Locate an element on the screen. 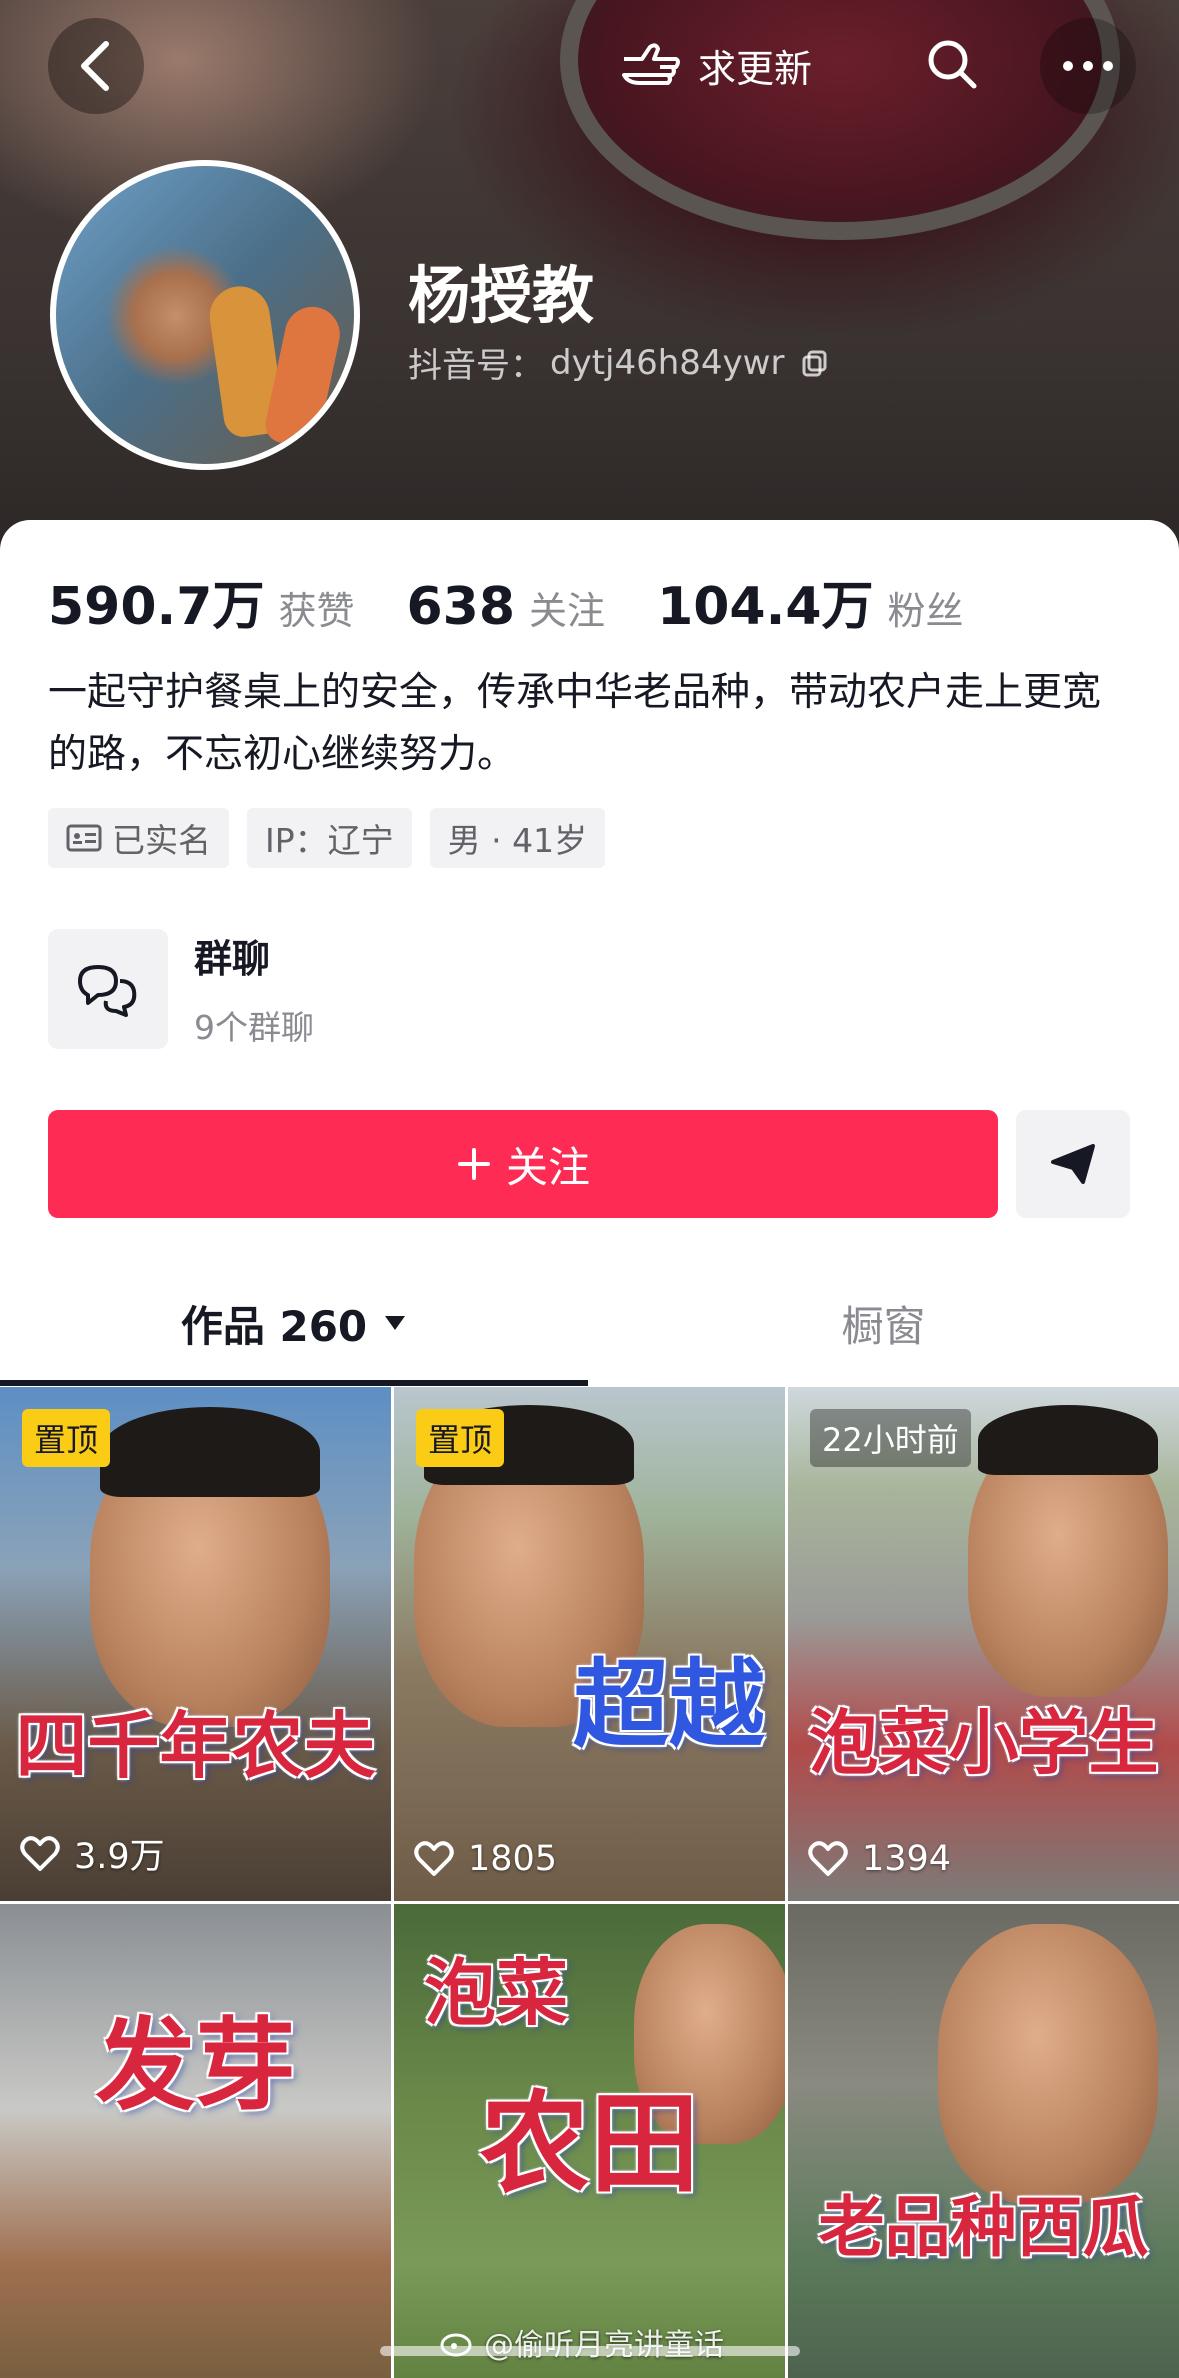 This screenshot has width=1179, height=2378. chat-bubbles-icon is located at coordinates (107, 990).